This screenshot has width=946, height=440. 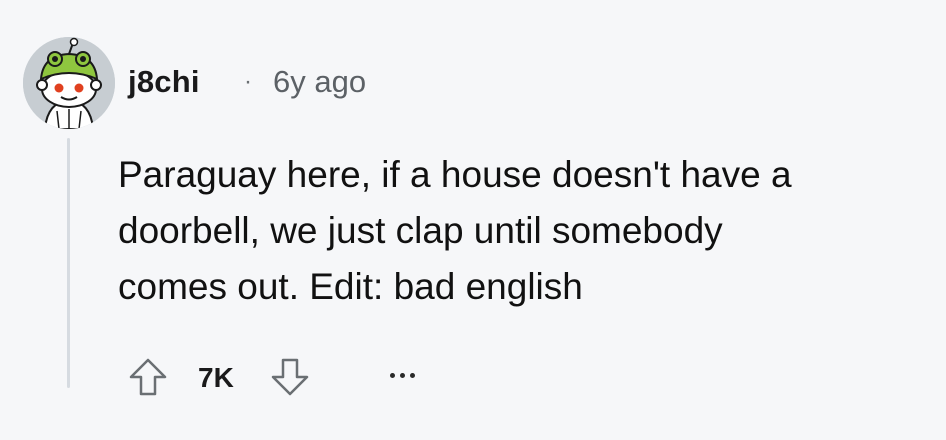 I want to click on username: j8chi, so click(x=164, y=82).